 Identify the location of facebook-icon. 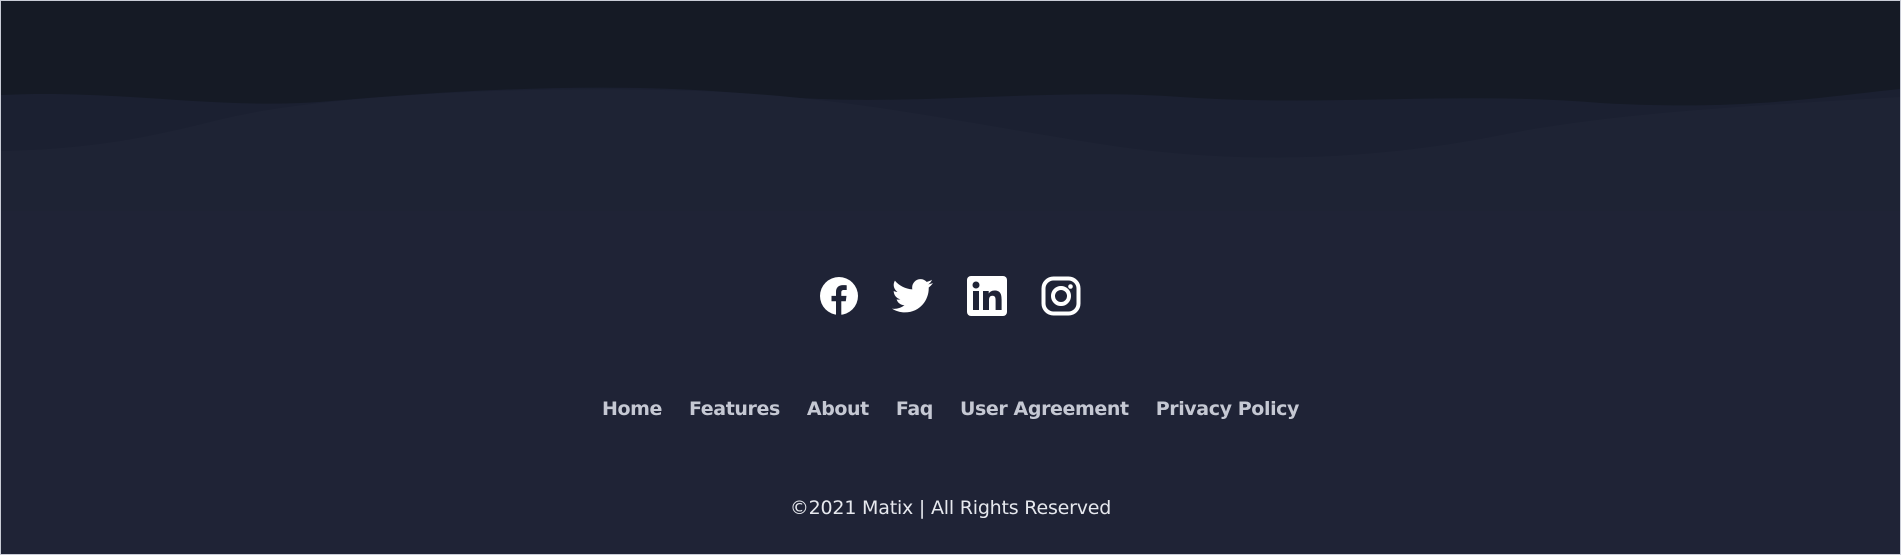
(838, 295).